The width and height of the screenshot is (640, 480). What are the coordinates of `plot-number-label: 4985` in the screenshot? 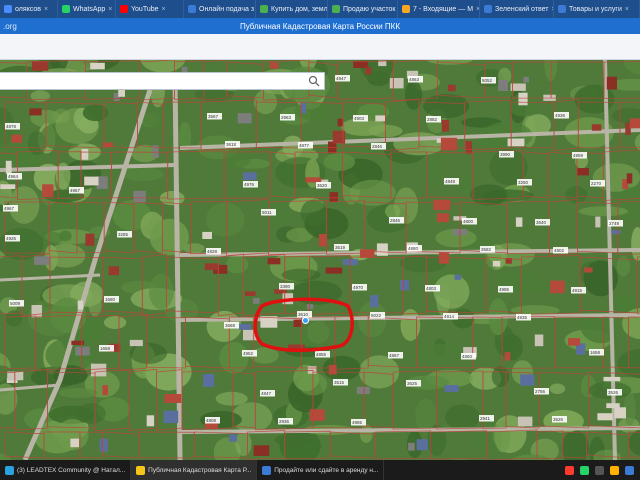 It's located at (358, 422).